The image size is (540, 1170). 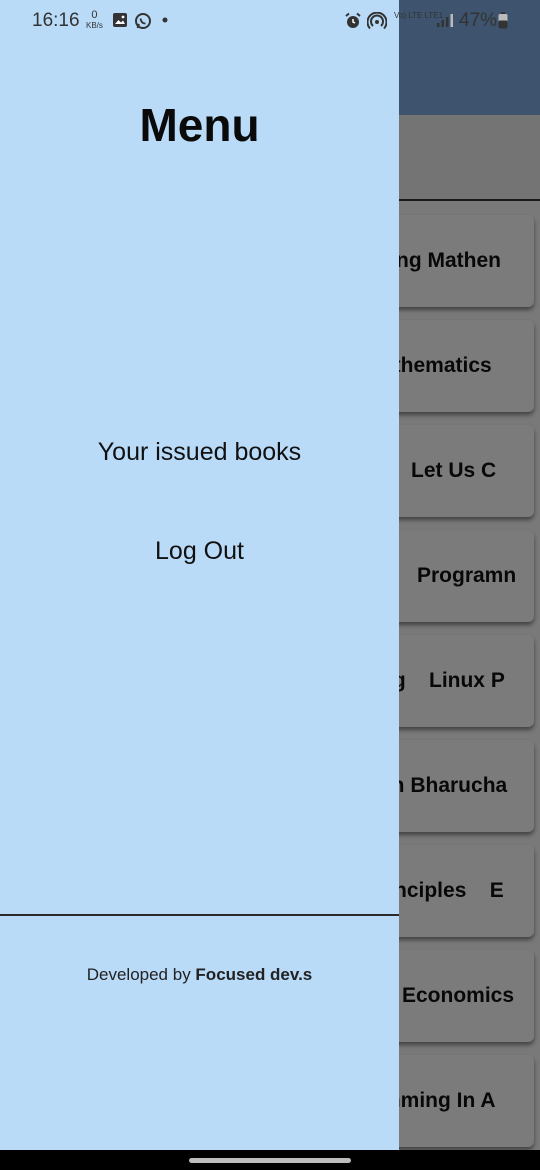 I want to click on drawer-footer: Developed by Focused dev.s, so click(x=199, y=975).